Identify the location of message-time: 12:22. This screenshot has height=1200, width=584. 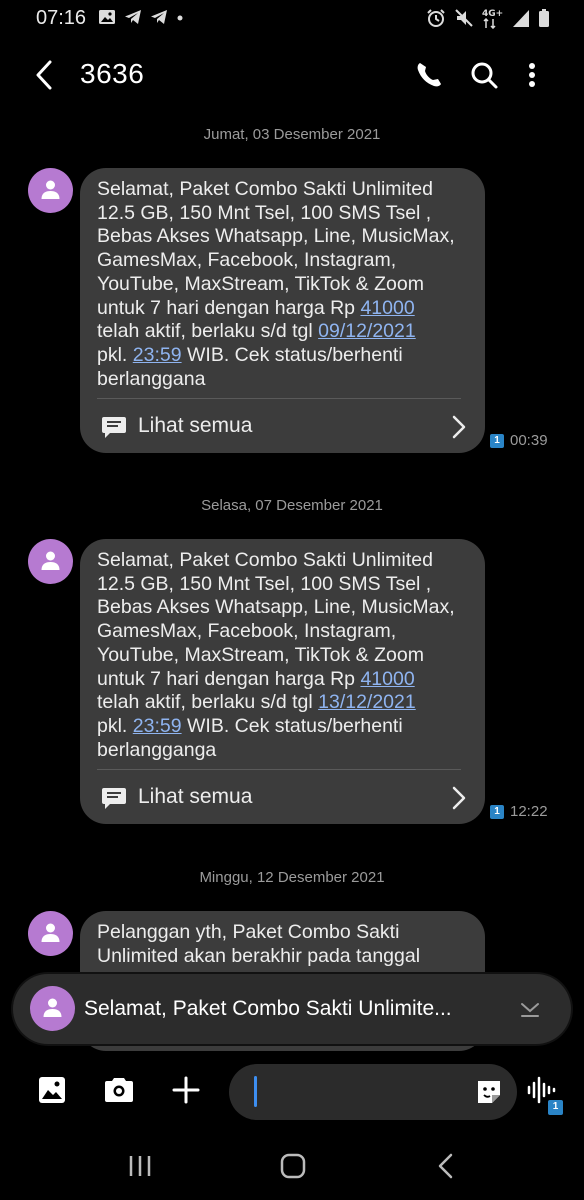
(529, 811).